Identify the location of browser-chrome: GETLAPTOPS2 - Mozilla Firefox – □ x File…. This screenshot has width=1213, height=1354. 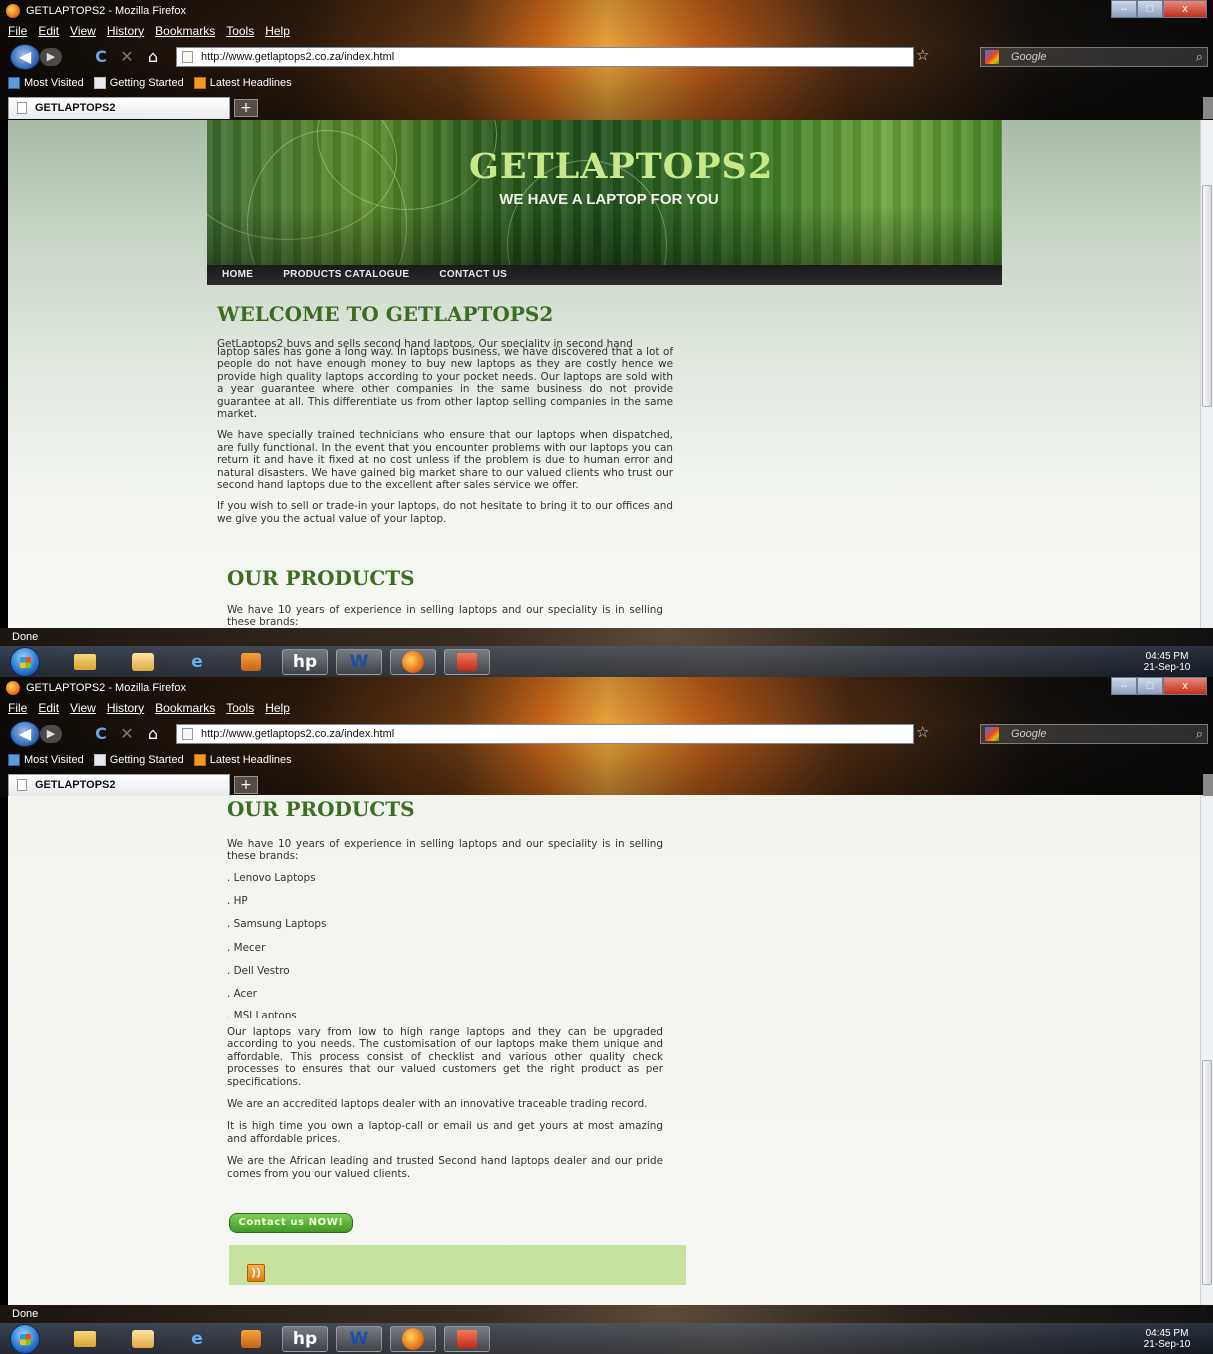
(606, 60).